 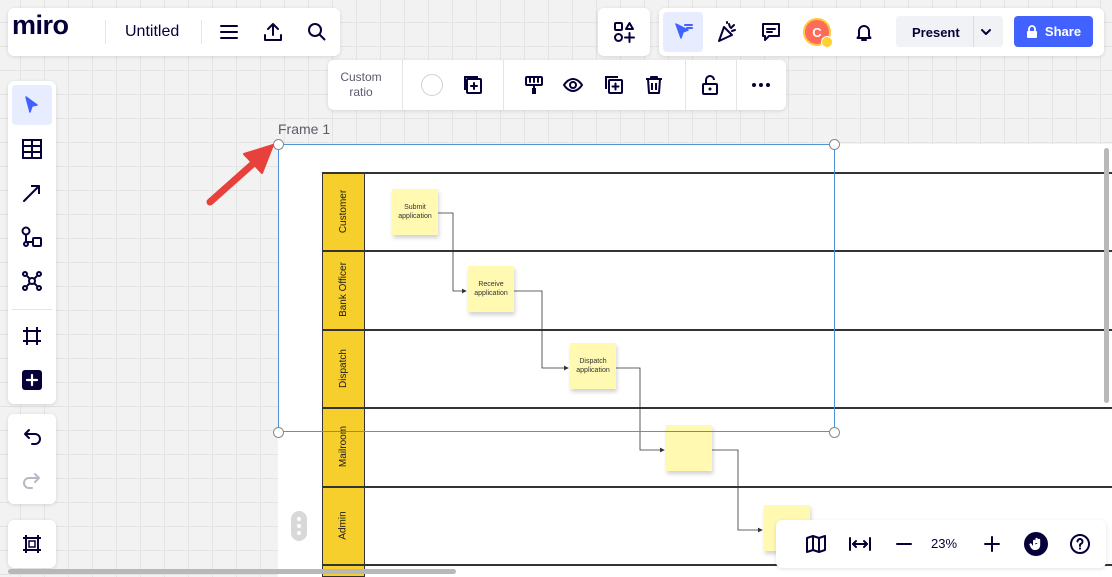 What do you see at coordinates (992, 544) in the screenshot?
I see `zoom-in-icon` at bounding box center [992, 544].